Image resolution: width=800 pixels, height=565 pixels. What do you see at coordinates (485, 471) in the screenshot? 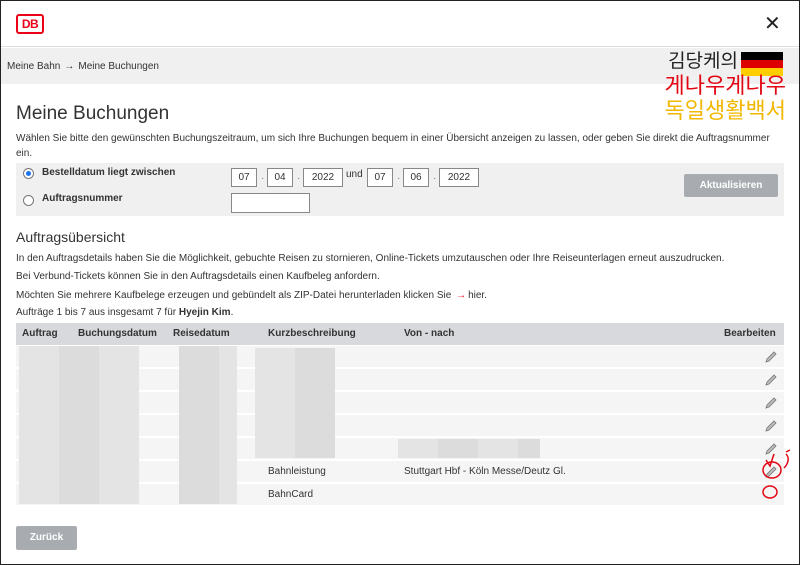
I see `row-von-nach: Stuttgart Hbf - Köln Messe/Deutz Gl.` at bounding box center [485, 471].